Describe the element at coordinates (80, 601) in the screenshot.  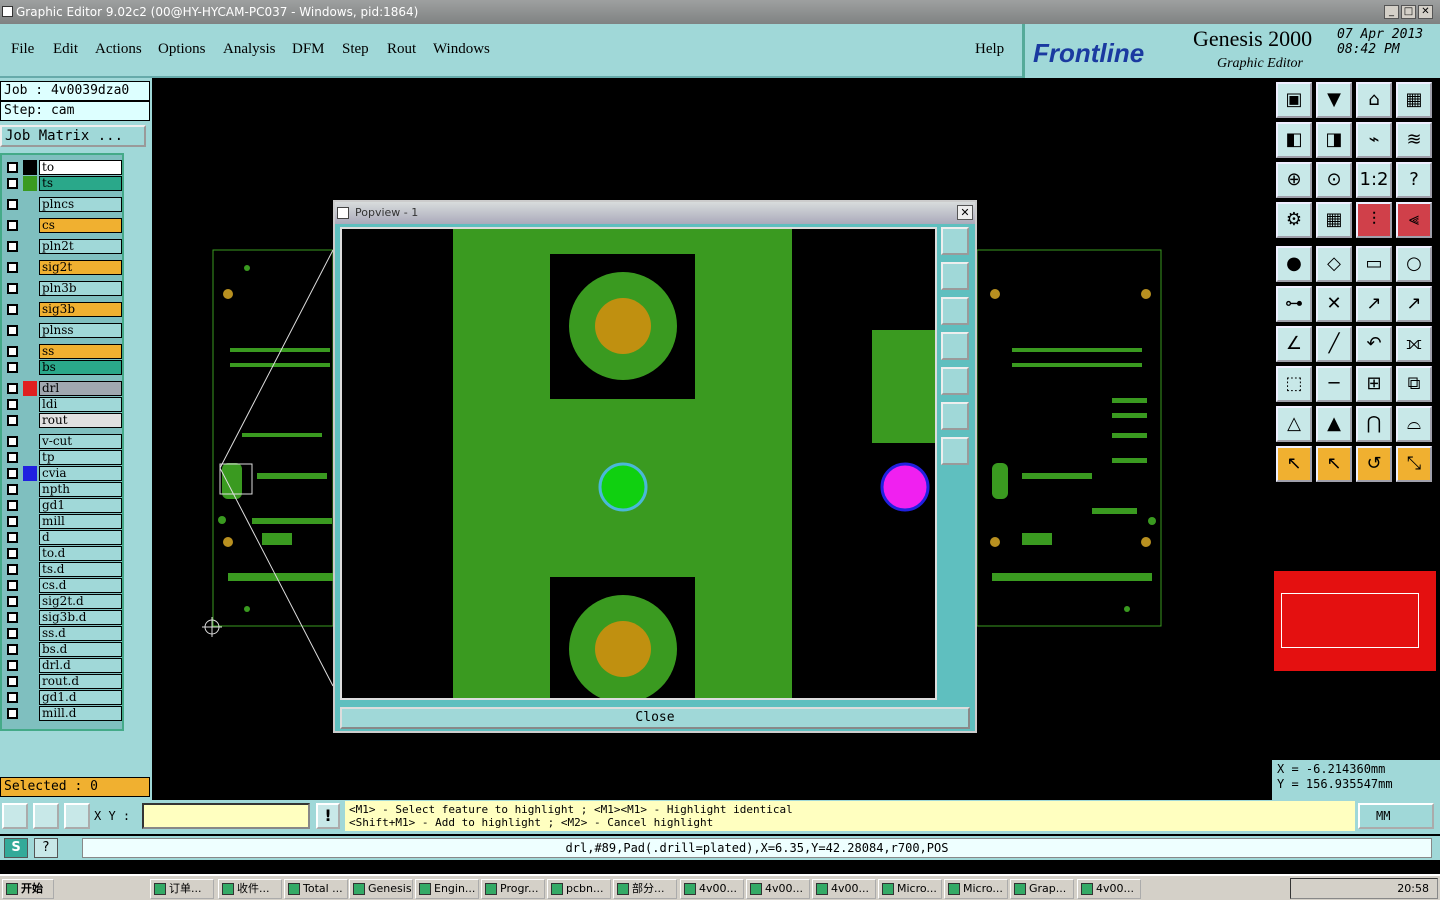
I see `layer-name: sig2t.d` at that location.